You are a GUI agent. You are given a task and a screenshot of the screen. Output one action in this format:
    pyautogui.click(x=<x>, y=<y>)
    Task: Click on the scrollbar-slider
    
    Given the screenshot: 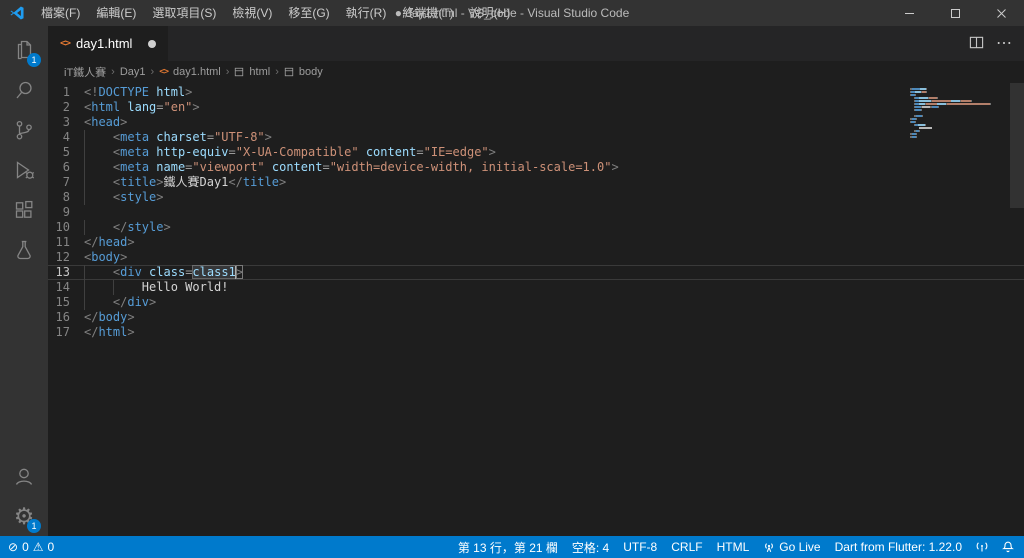 What is the action you would take?
    pyautogui.click(x=1017, y=145)
    